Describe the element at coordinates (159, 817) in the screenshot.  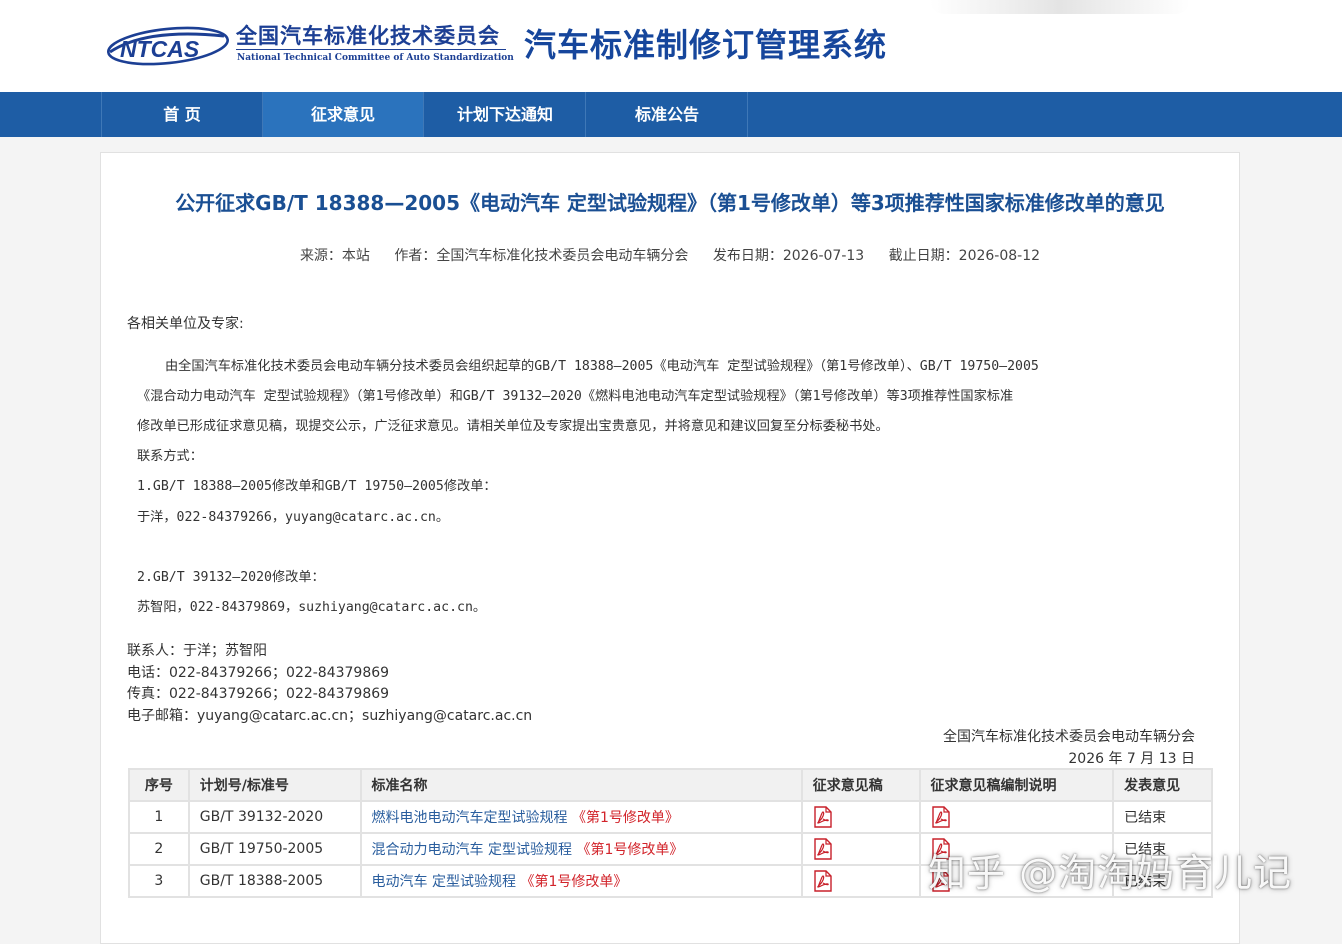
I see `row-no: 1` at that location.